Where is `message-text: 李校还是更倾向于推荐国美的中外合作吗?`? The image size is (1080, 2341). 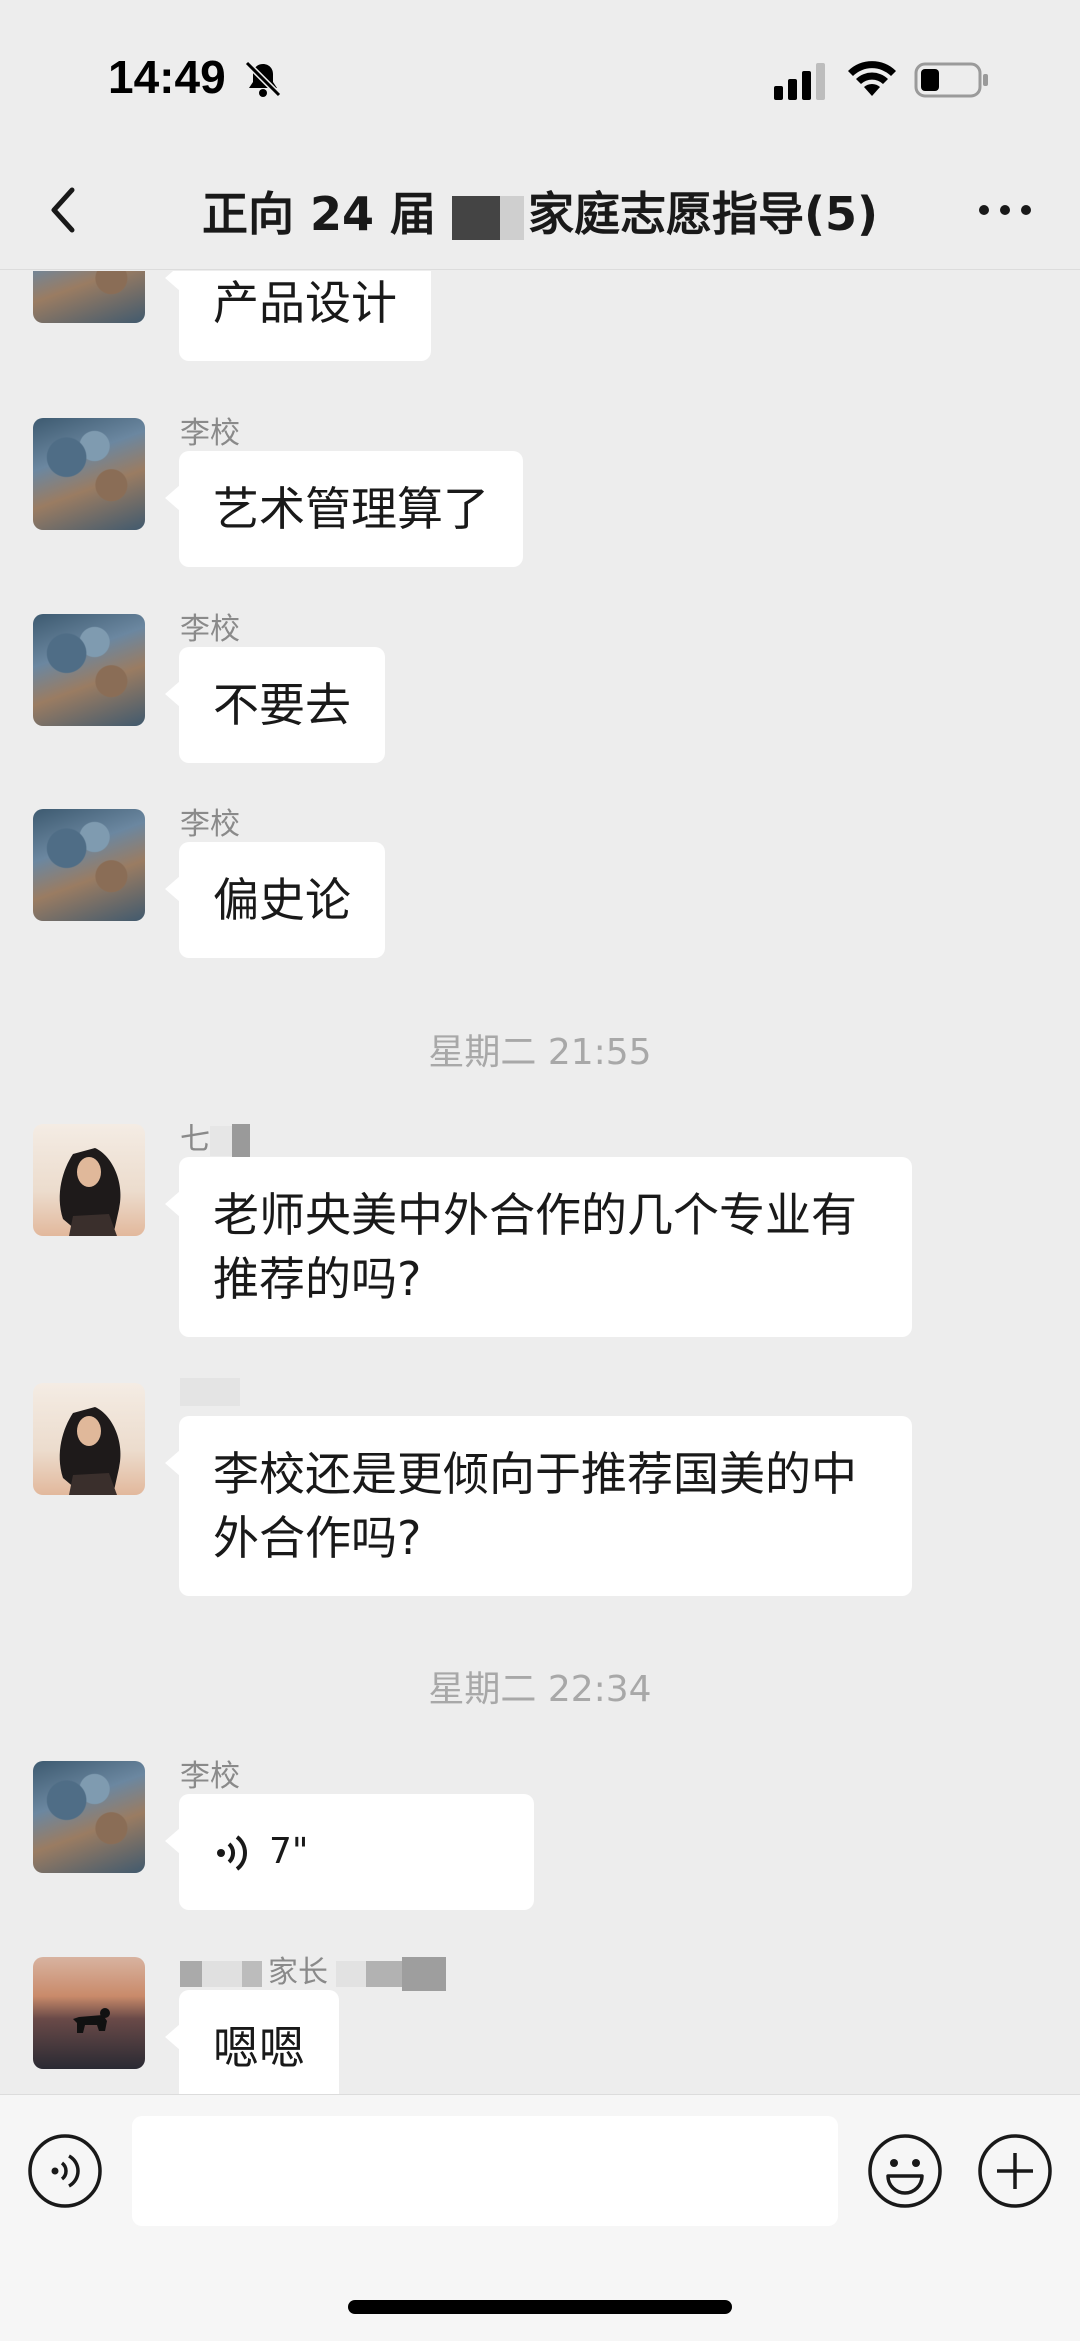 message-text: 李校还是更倾向于推荐国美的中外合作吗? is located at coordinates (535, 1506).